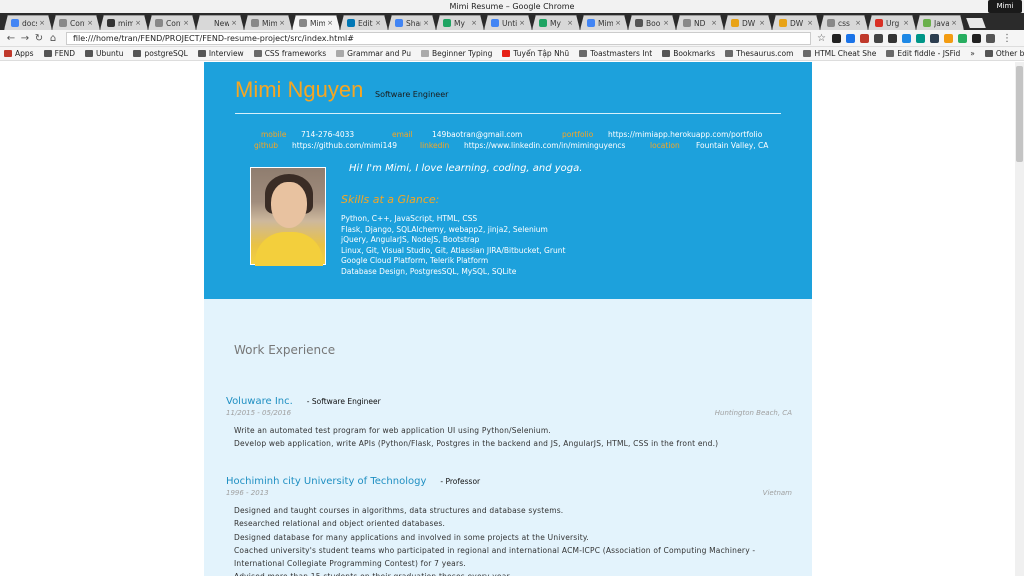  I want to click on contact-value: https://github.com/mimi149, so click(356, 145).